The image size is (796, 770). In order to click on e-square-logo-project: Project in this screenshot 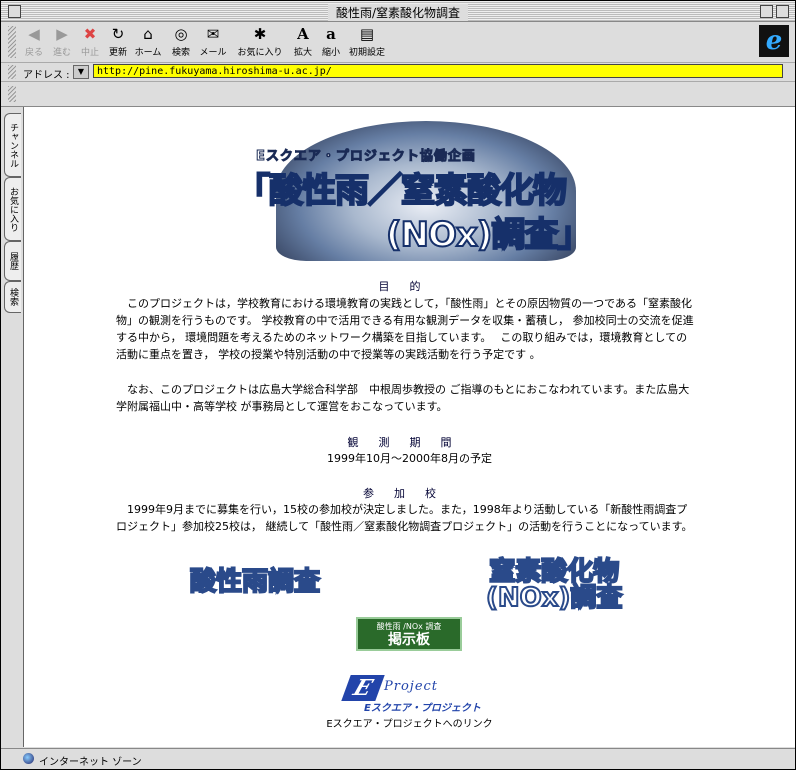, I will do `click(411, 686)`.